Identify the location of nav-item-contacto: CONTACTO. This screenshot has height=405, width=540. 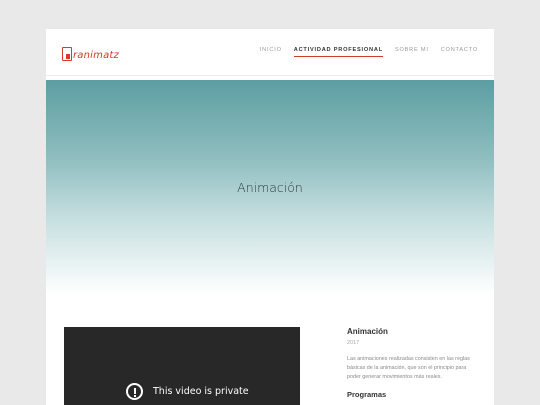
(459, 52).